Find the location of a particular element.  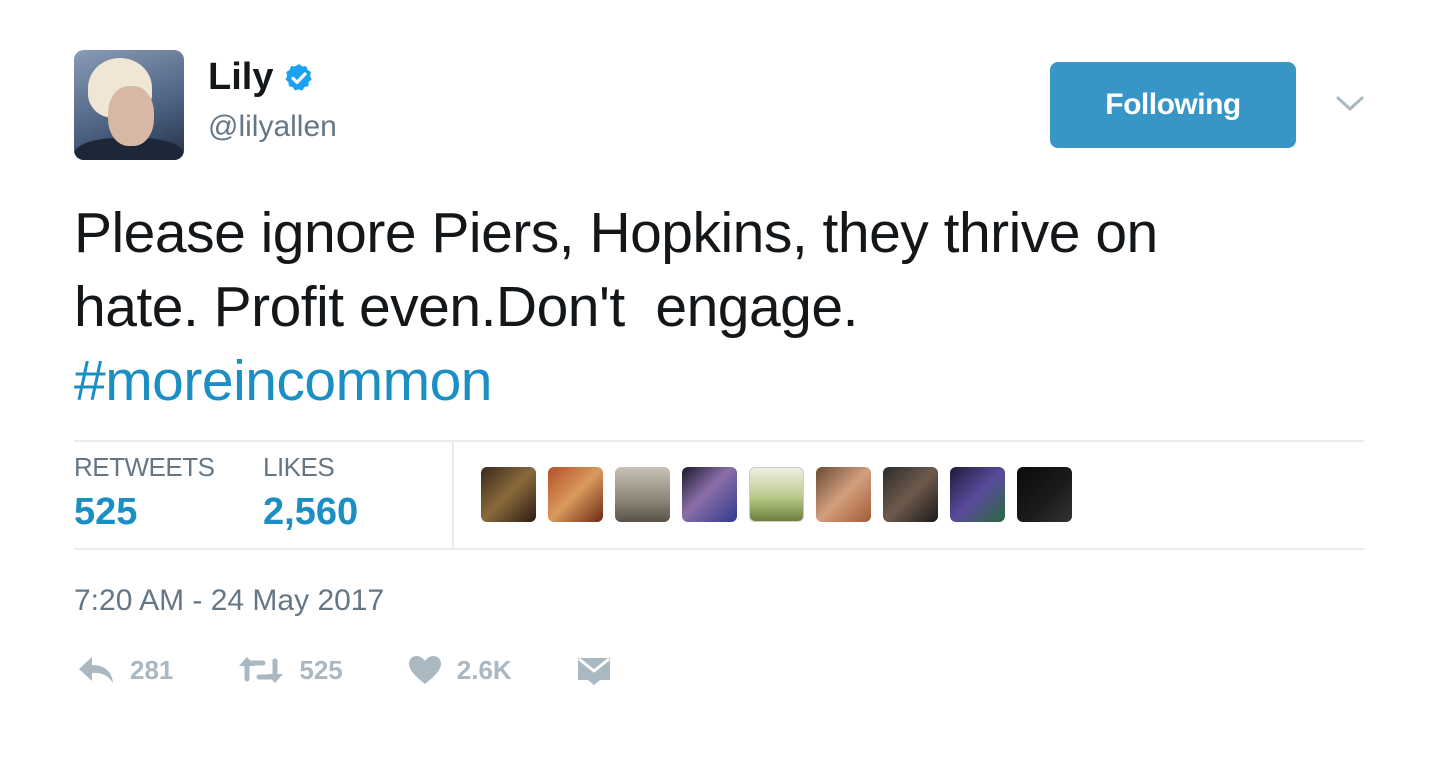

reply-icon is located at coordinates (96, 670).